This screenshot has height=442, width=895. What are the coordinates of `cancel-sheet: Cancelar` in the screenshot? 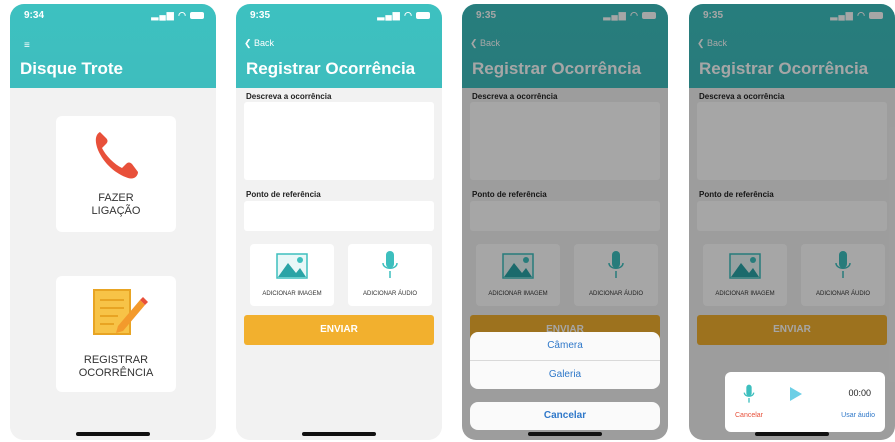 It's located at (565, 416).